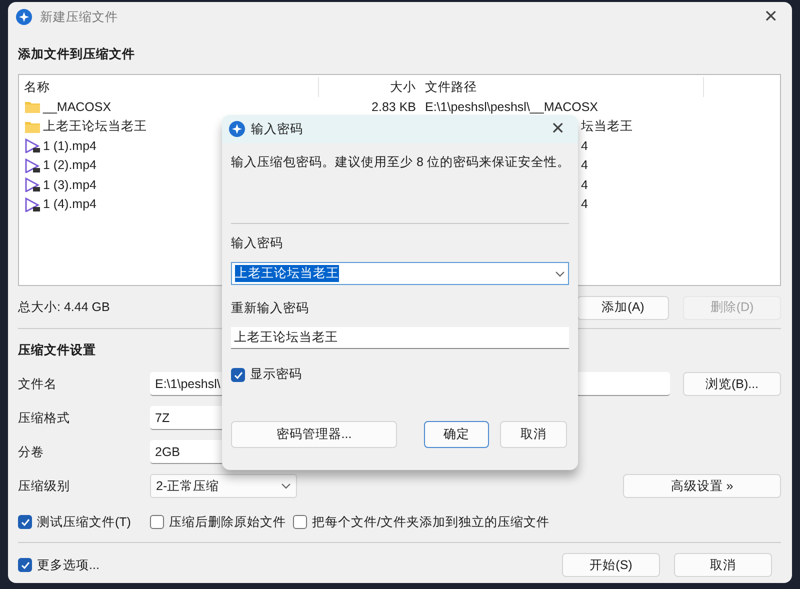 This screenshot has width=800, height=589. Describe the element at coordinates (44, 486) in the screenshot. I see `field-label: 压缩级别` at that location.